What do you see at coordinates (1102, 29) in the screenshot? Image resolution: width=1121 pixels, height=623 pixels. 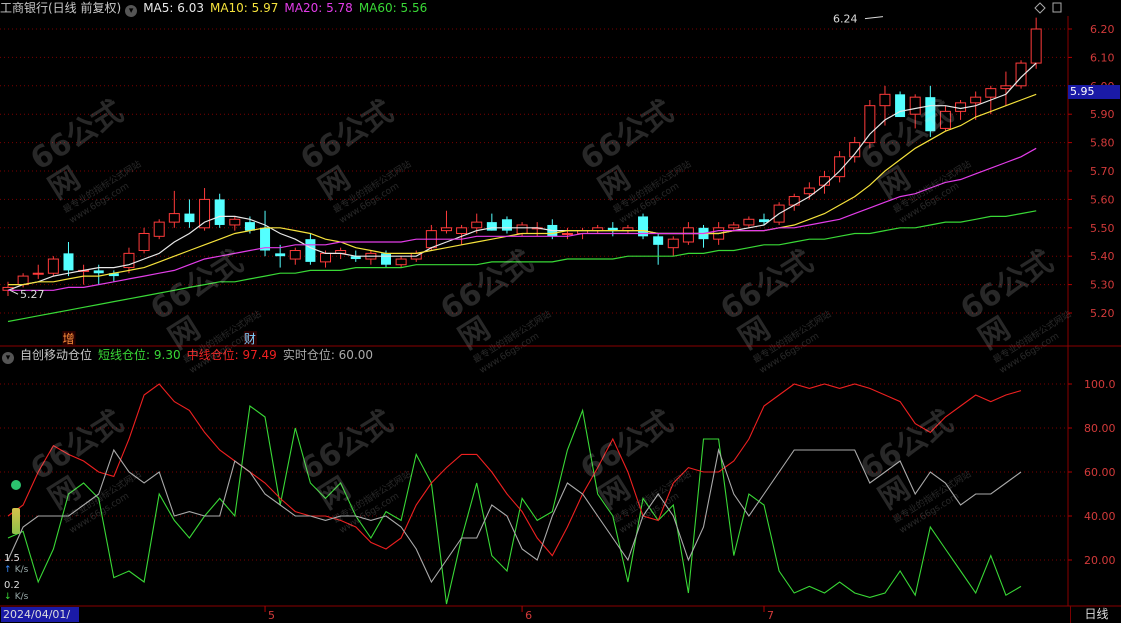 I see `price-tick-label: 6.20` at bounding box center [1102, 29].